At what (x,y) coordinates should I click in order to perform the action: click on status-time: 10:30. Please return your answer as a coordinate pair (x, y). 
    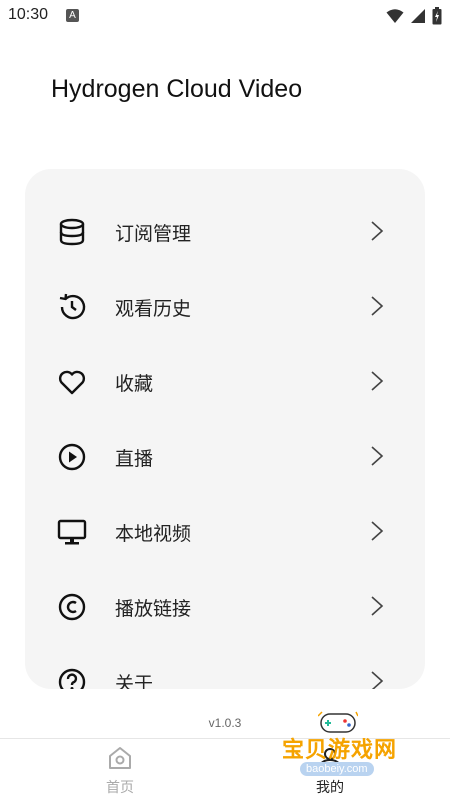
    Looking at the image, I should click on (28, 14).